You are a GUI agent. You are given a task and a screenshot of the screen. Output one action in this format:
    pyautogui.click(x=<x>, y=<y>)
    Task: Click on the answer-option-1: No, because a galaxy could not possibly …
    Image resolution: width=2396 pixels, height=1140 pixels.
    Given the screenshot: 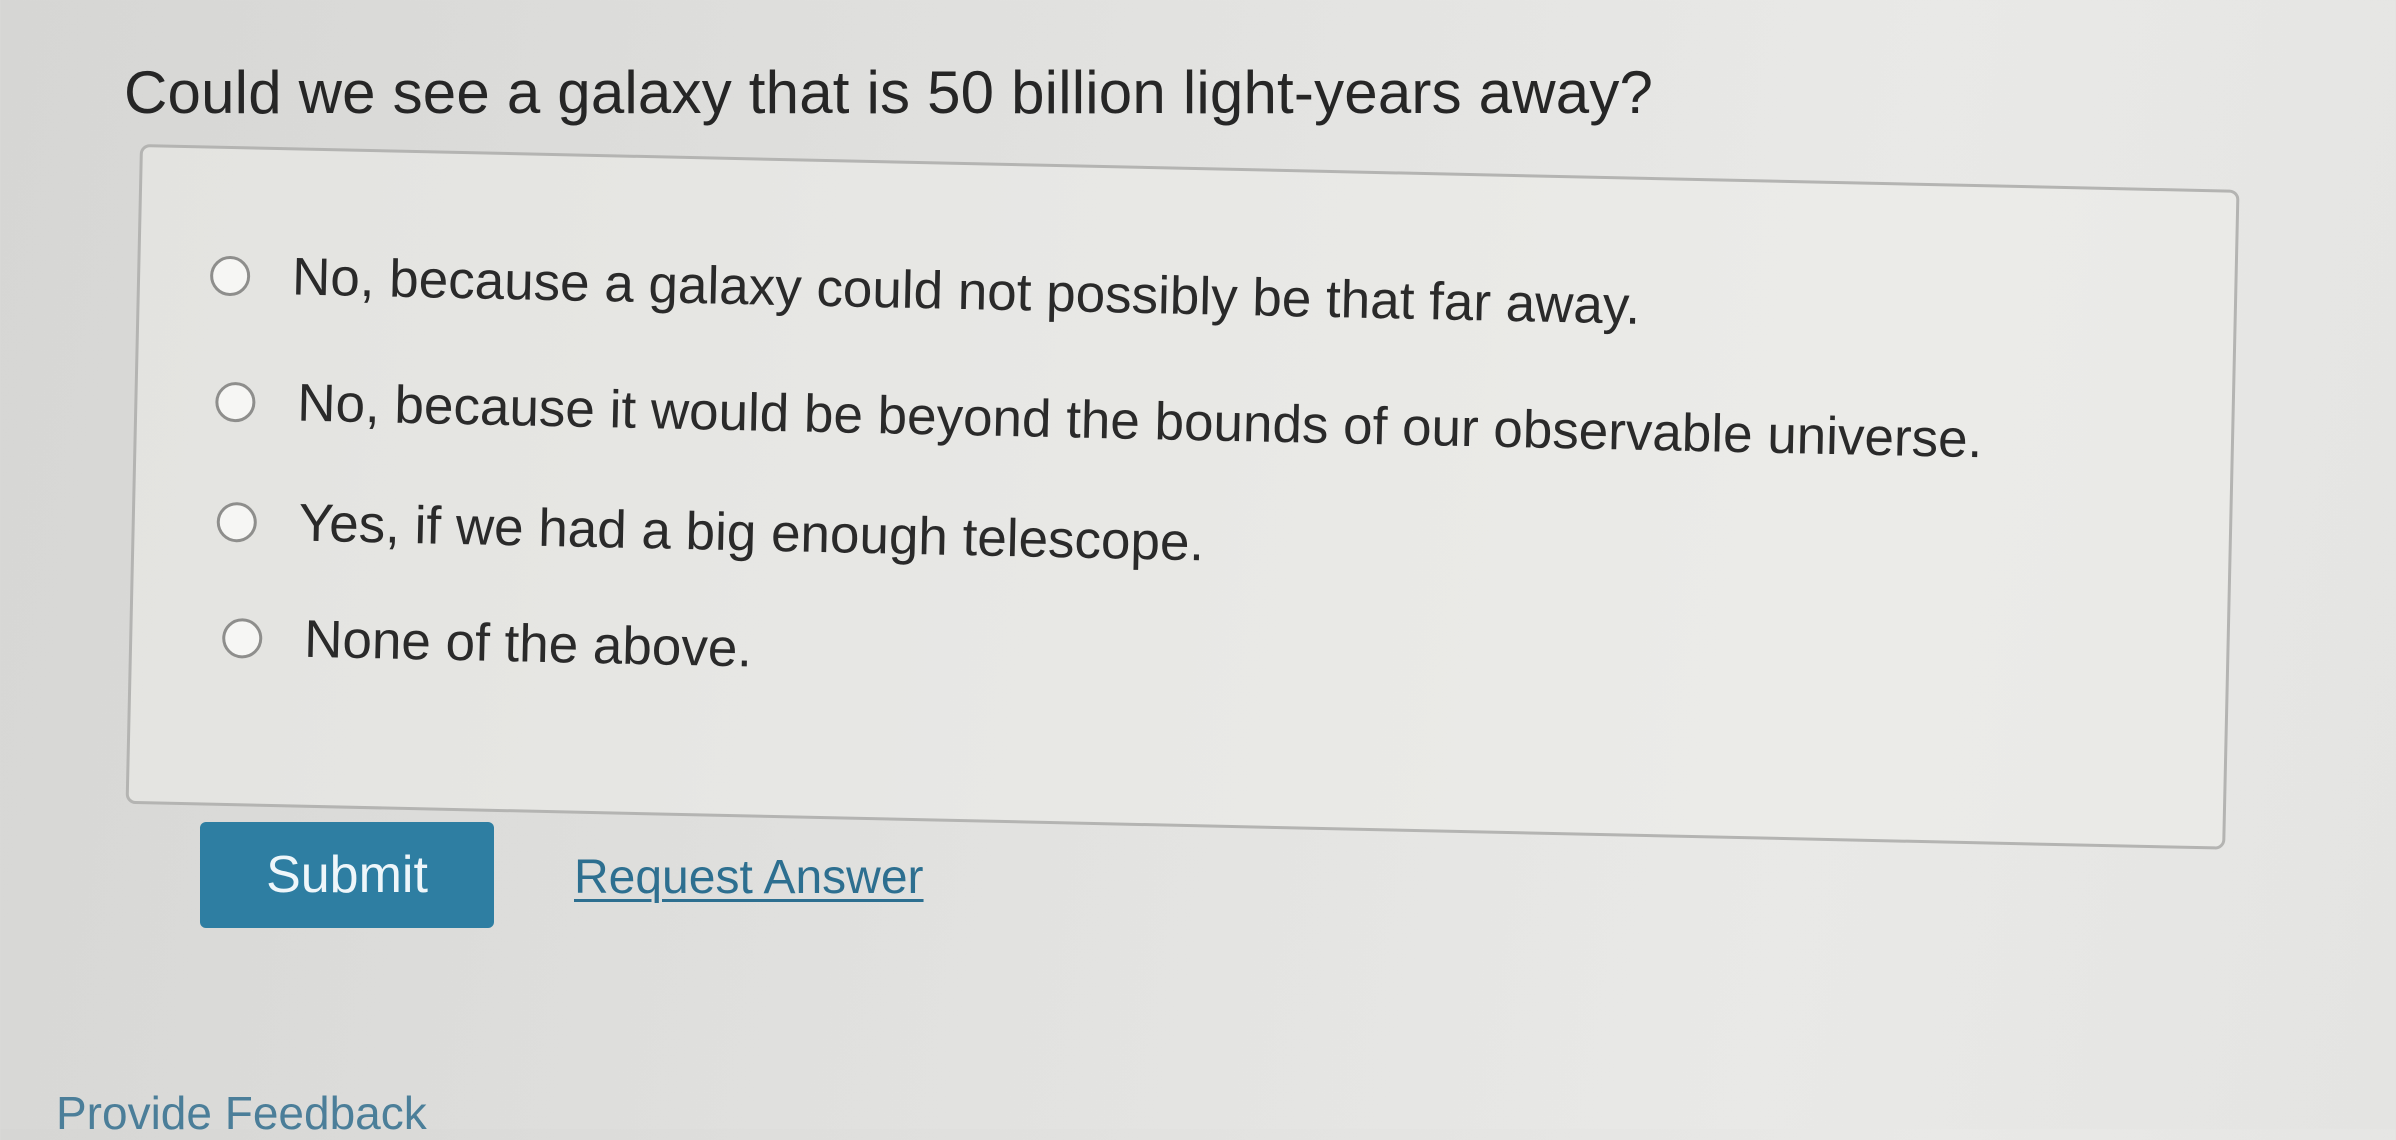 What is the action you would take?
    pyautogui.click(x=925, y=291)
    